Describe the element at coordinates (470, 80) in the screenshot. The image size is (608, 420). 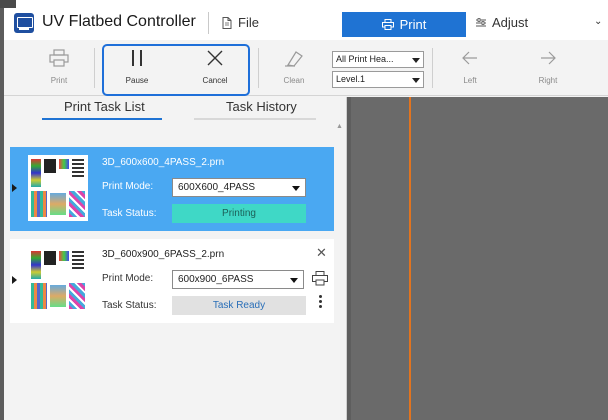
I see `move-left-label: Left` at that location.